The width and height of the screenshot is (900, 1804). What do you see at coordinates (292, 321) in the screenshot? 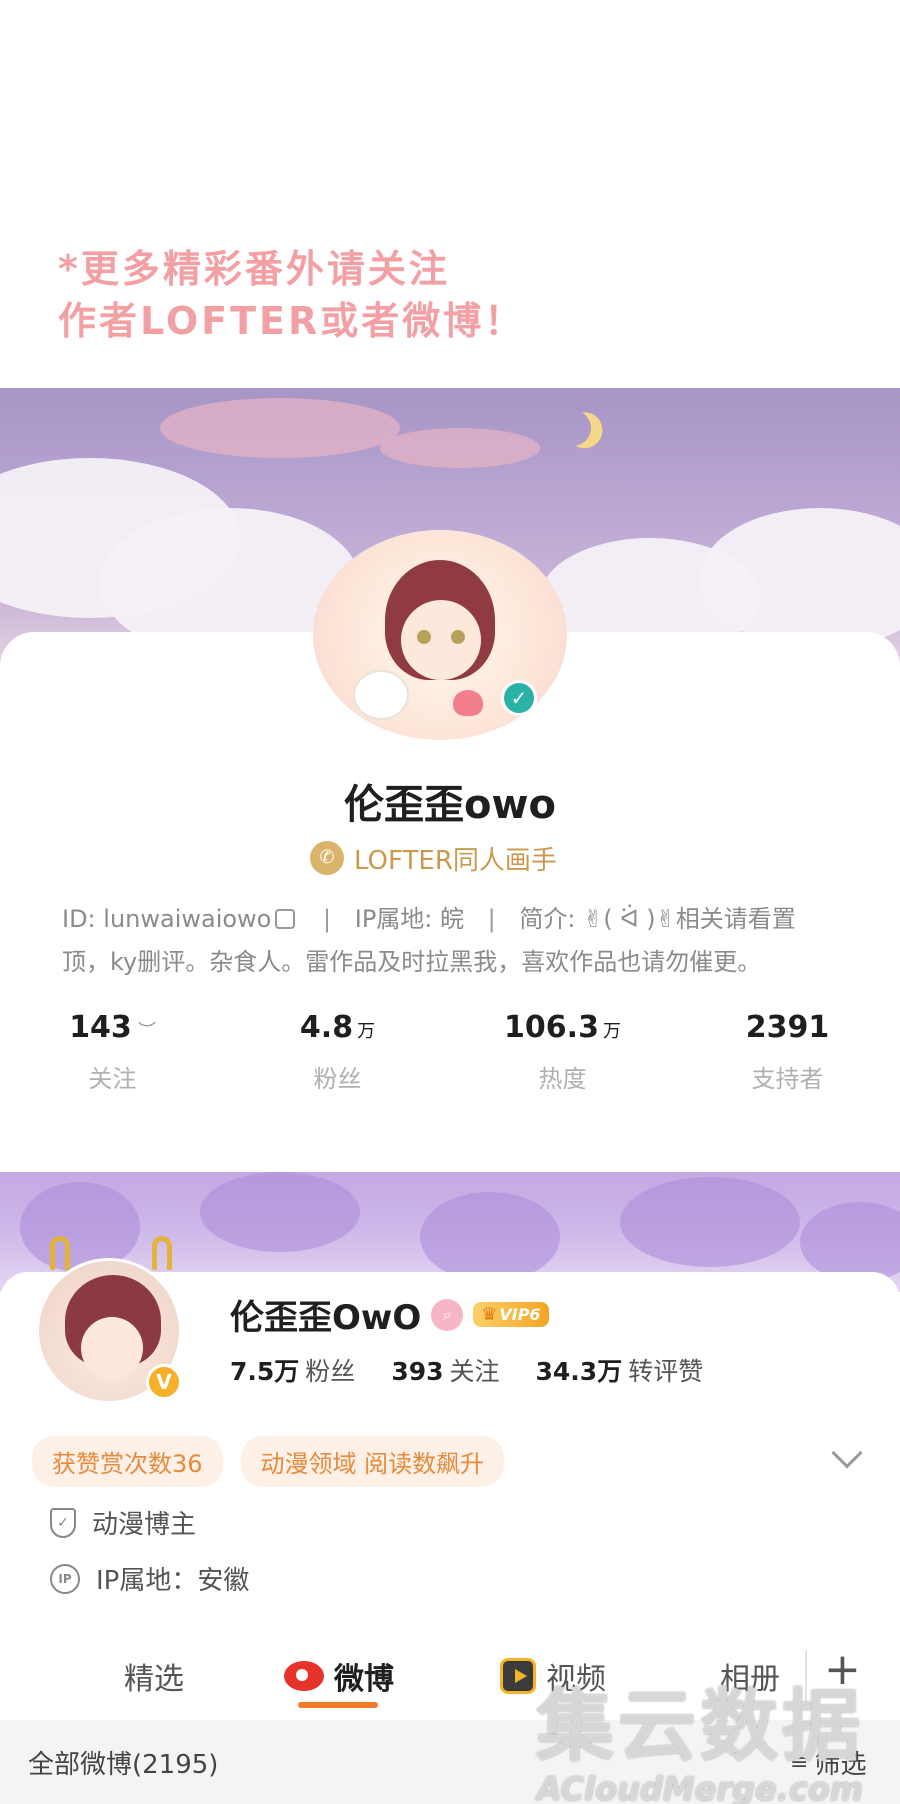
I see `promo-line-2: 作者LOFTER或者微博！` at bounding box center [292, 321].